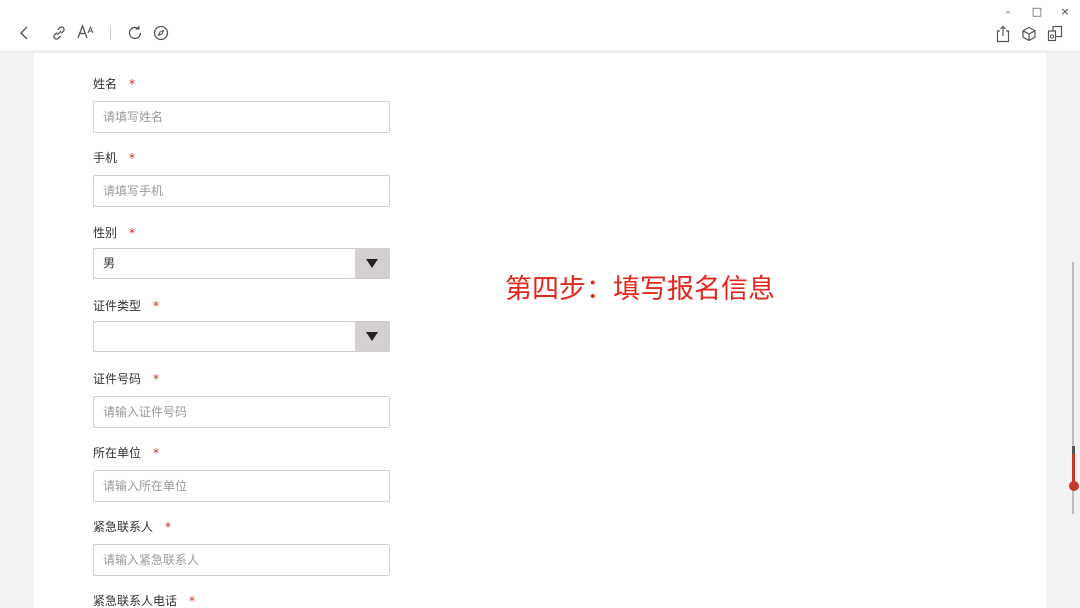 Image resolution: width=1080 pixels, height=608 pixels. I want to click on cube-icon, so click(1029, 33).